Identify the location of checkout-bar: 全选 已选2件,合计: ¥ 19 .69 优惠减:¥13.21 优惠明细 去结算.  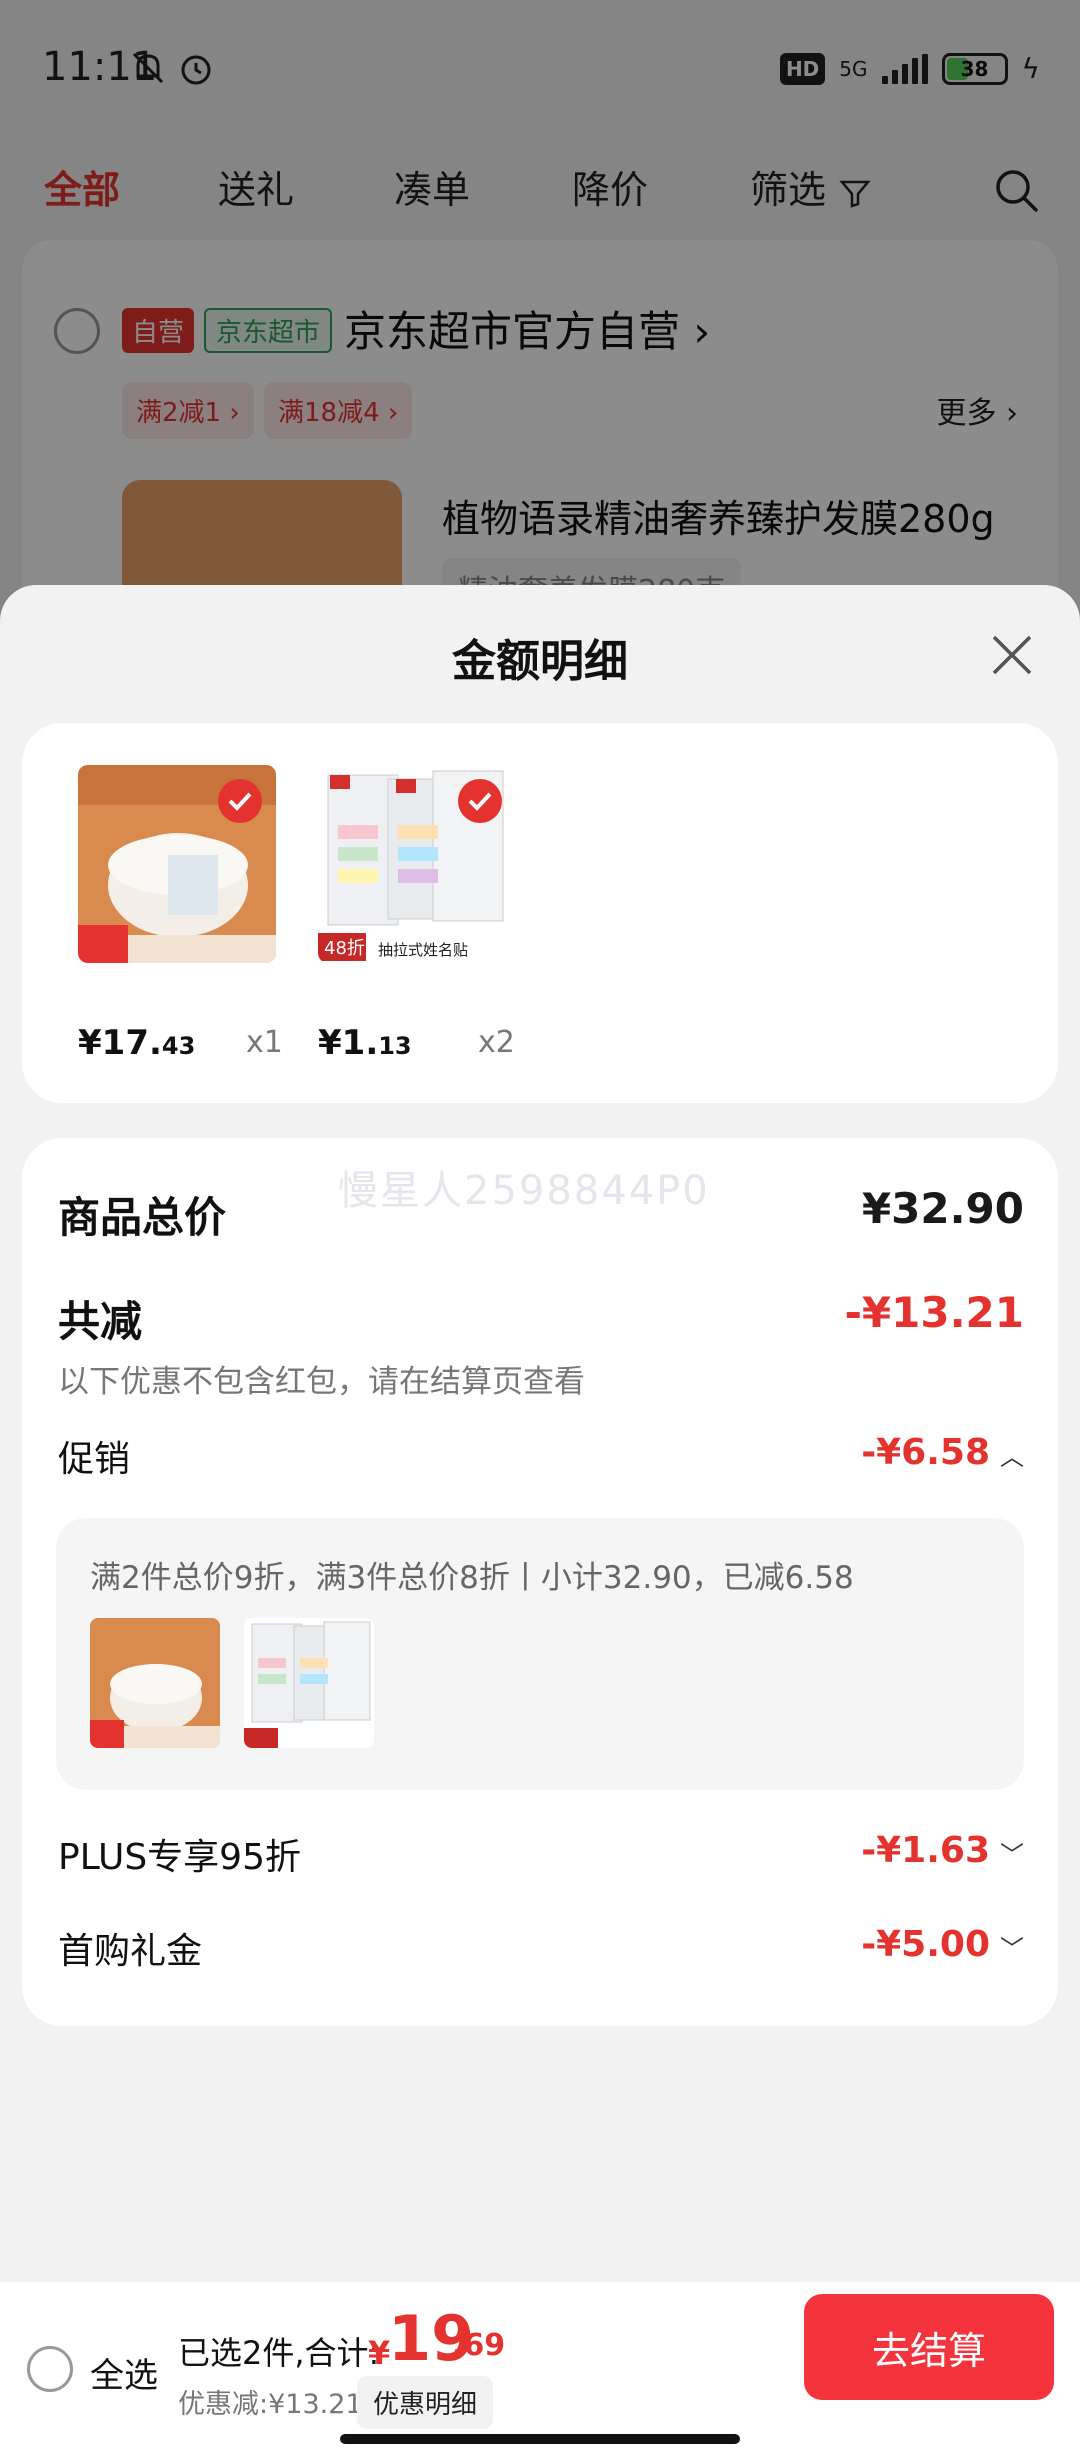
(540, 2371).